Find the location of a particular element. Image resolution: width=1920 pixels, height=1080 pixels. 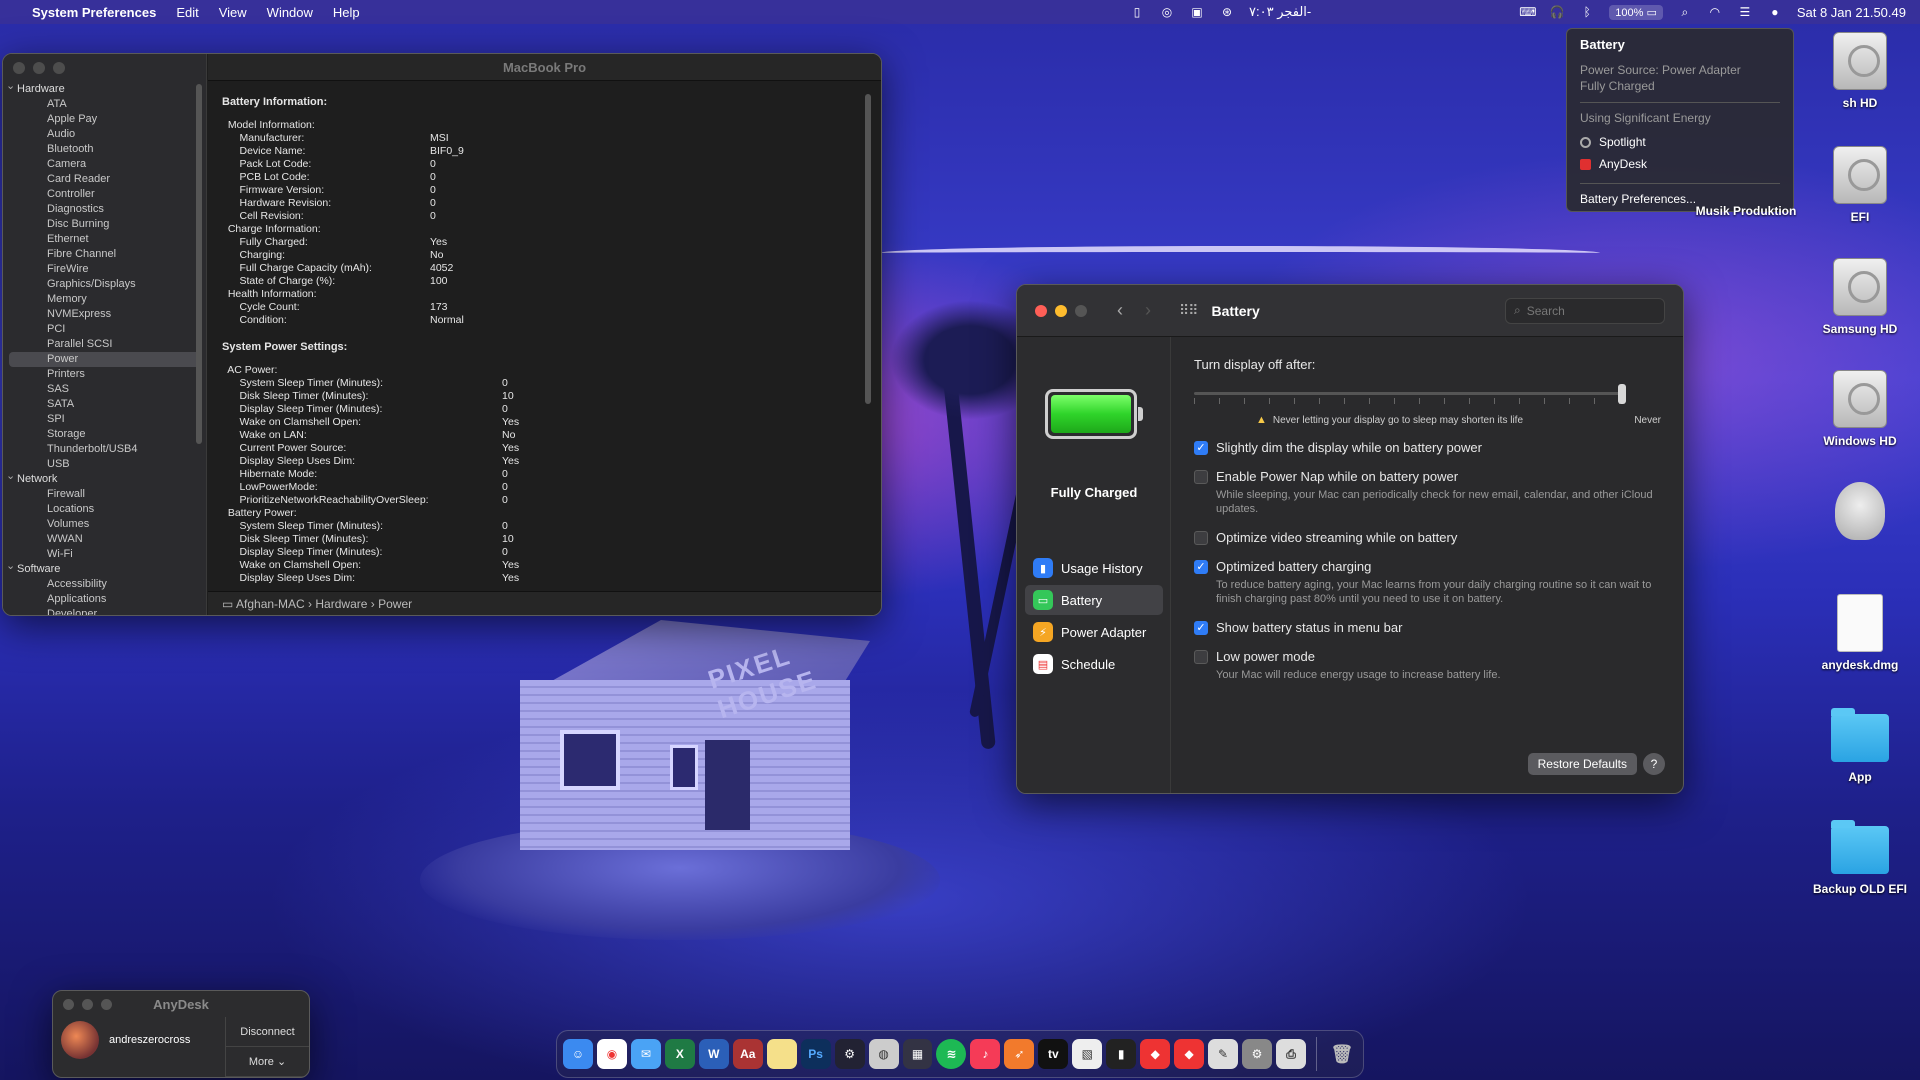

tree-item: NVMExpress is located at coordinates (104, 314).